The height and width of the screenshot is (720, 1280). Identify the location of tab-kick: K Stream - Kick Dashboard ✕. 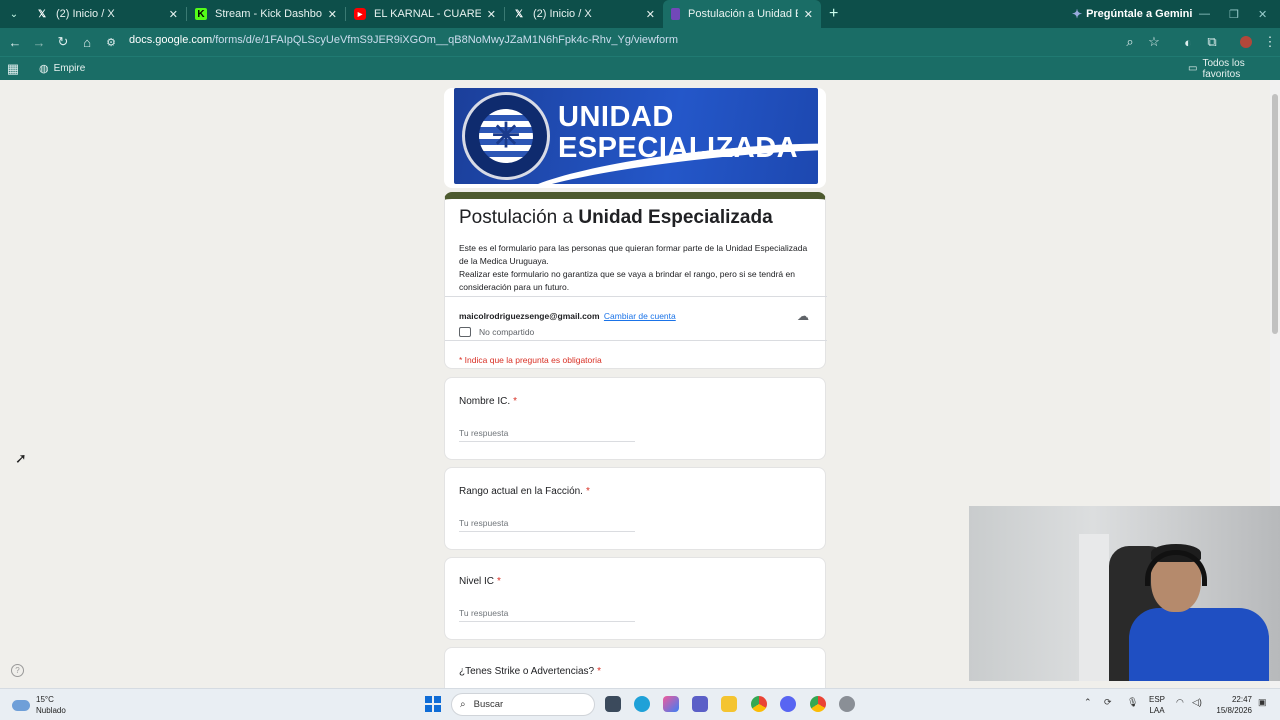
(266, 14).